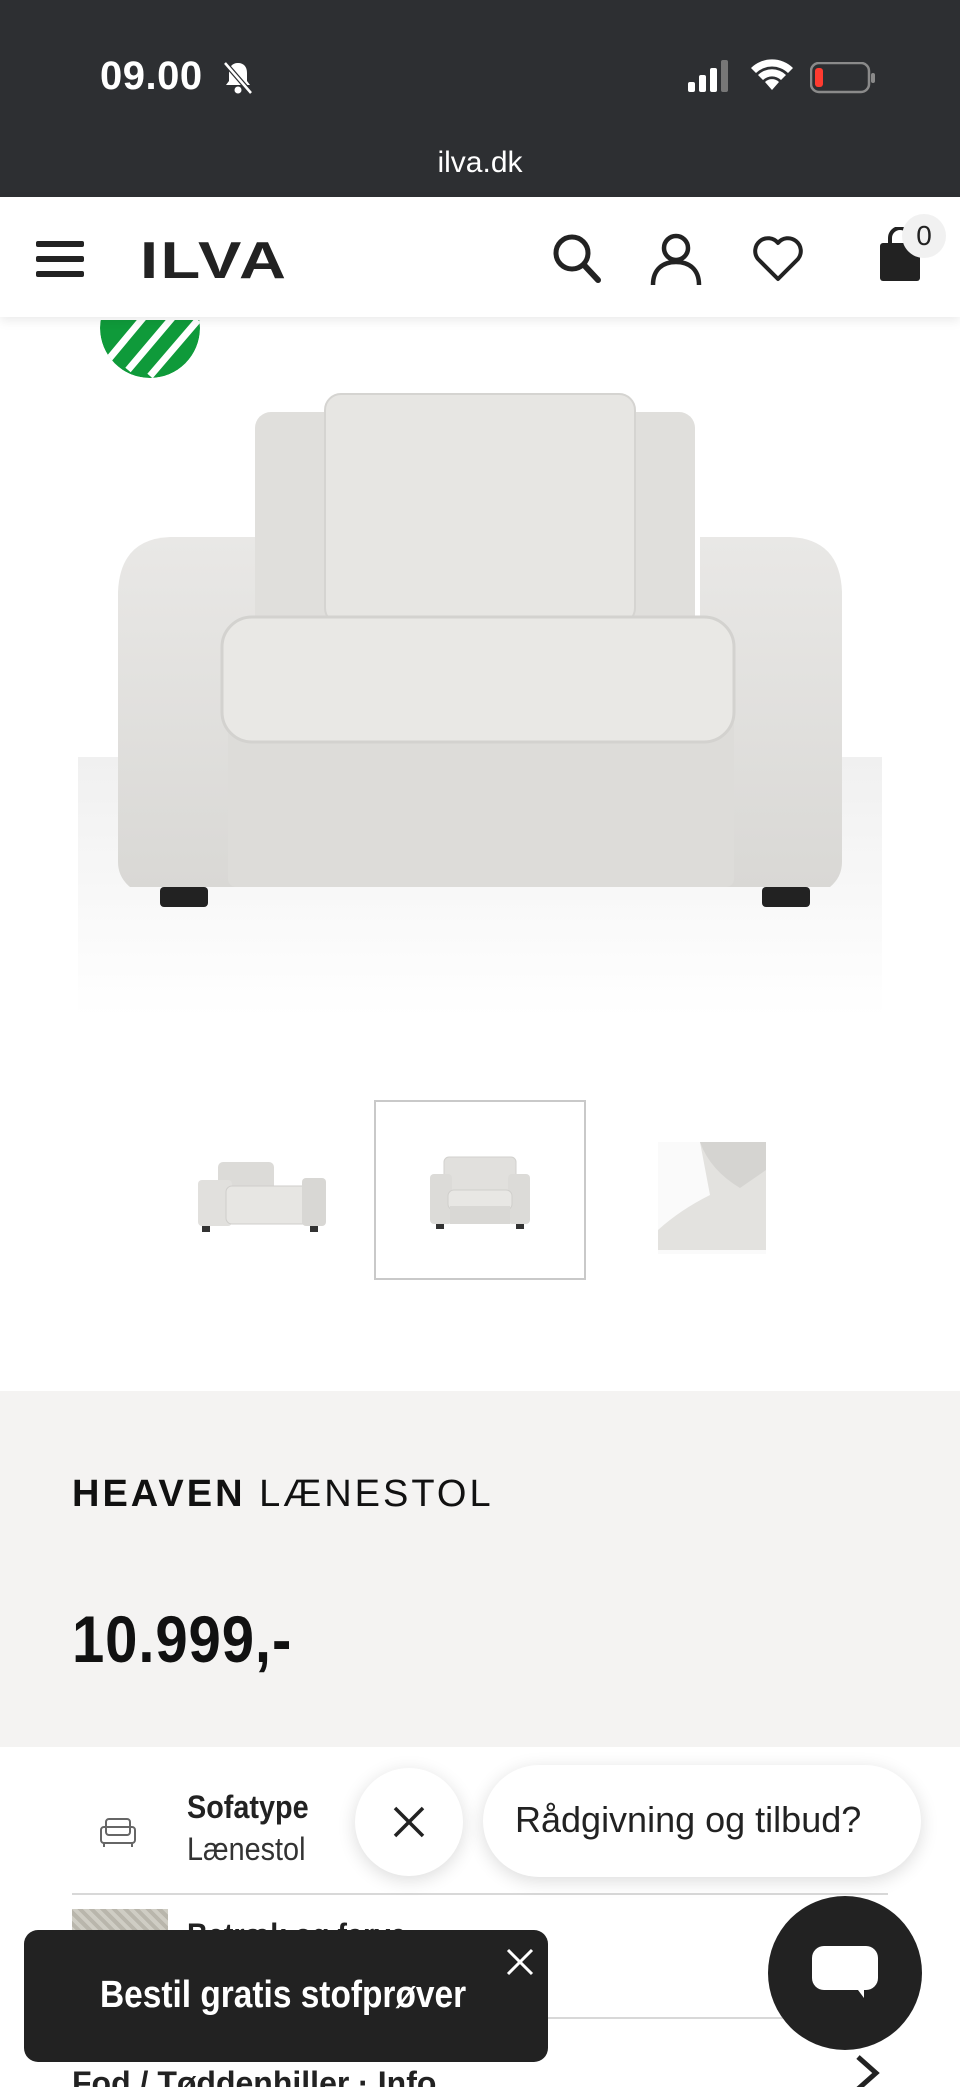 This screenshot has width=960, height=2087. Describe the element at coordinates (480, 1894) in the screenshot. I see `divider` at that location.